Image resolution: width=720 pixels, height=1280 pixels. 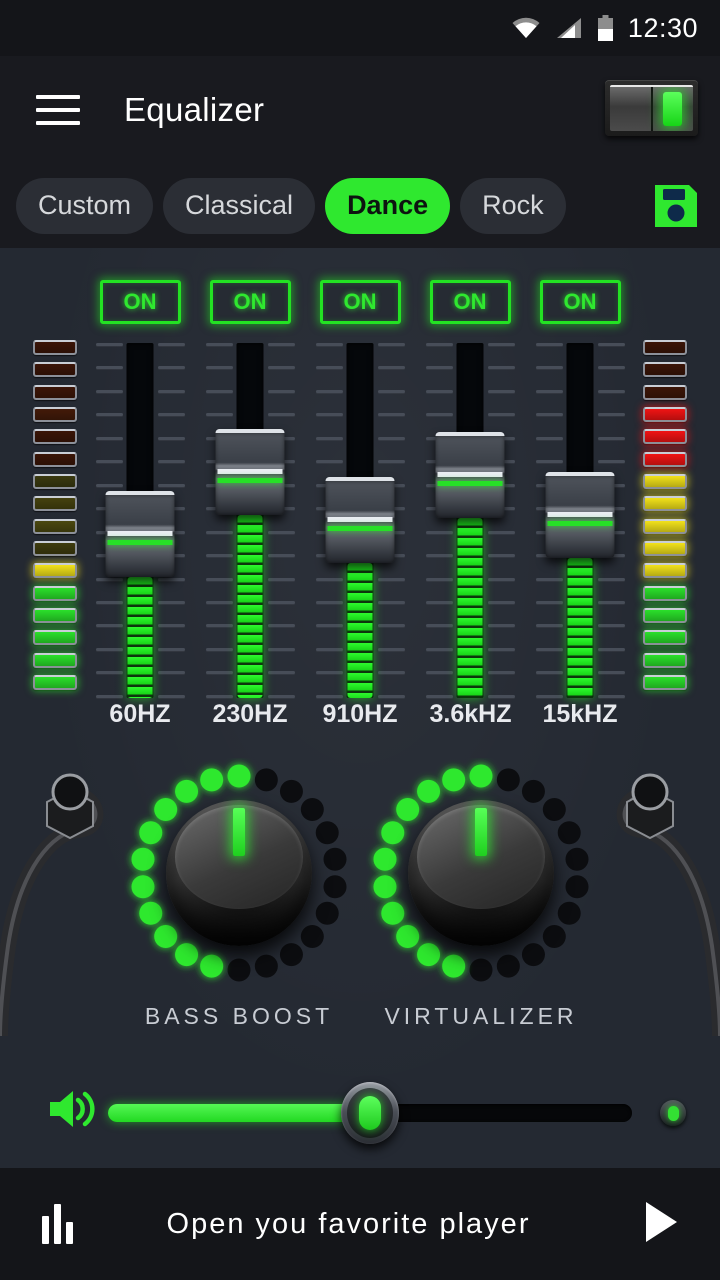 What do you see at coordinates (85, 205) in the screenshot?
I see `preset-chip-custom: Custom` at bounding box center [85, 205].